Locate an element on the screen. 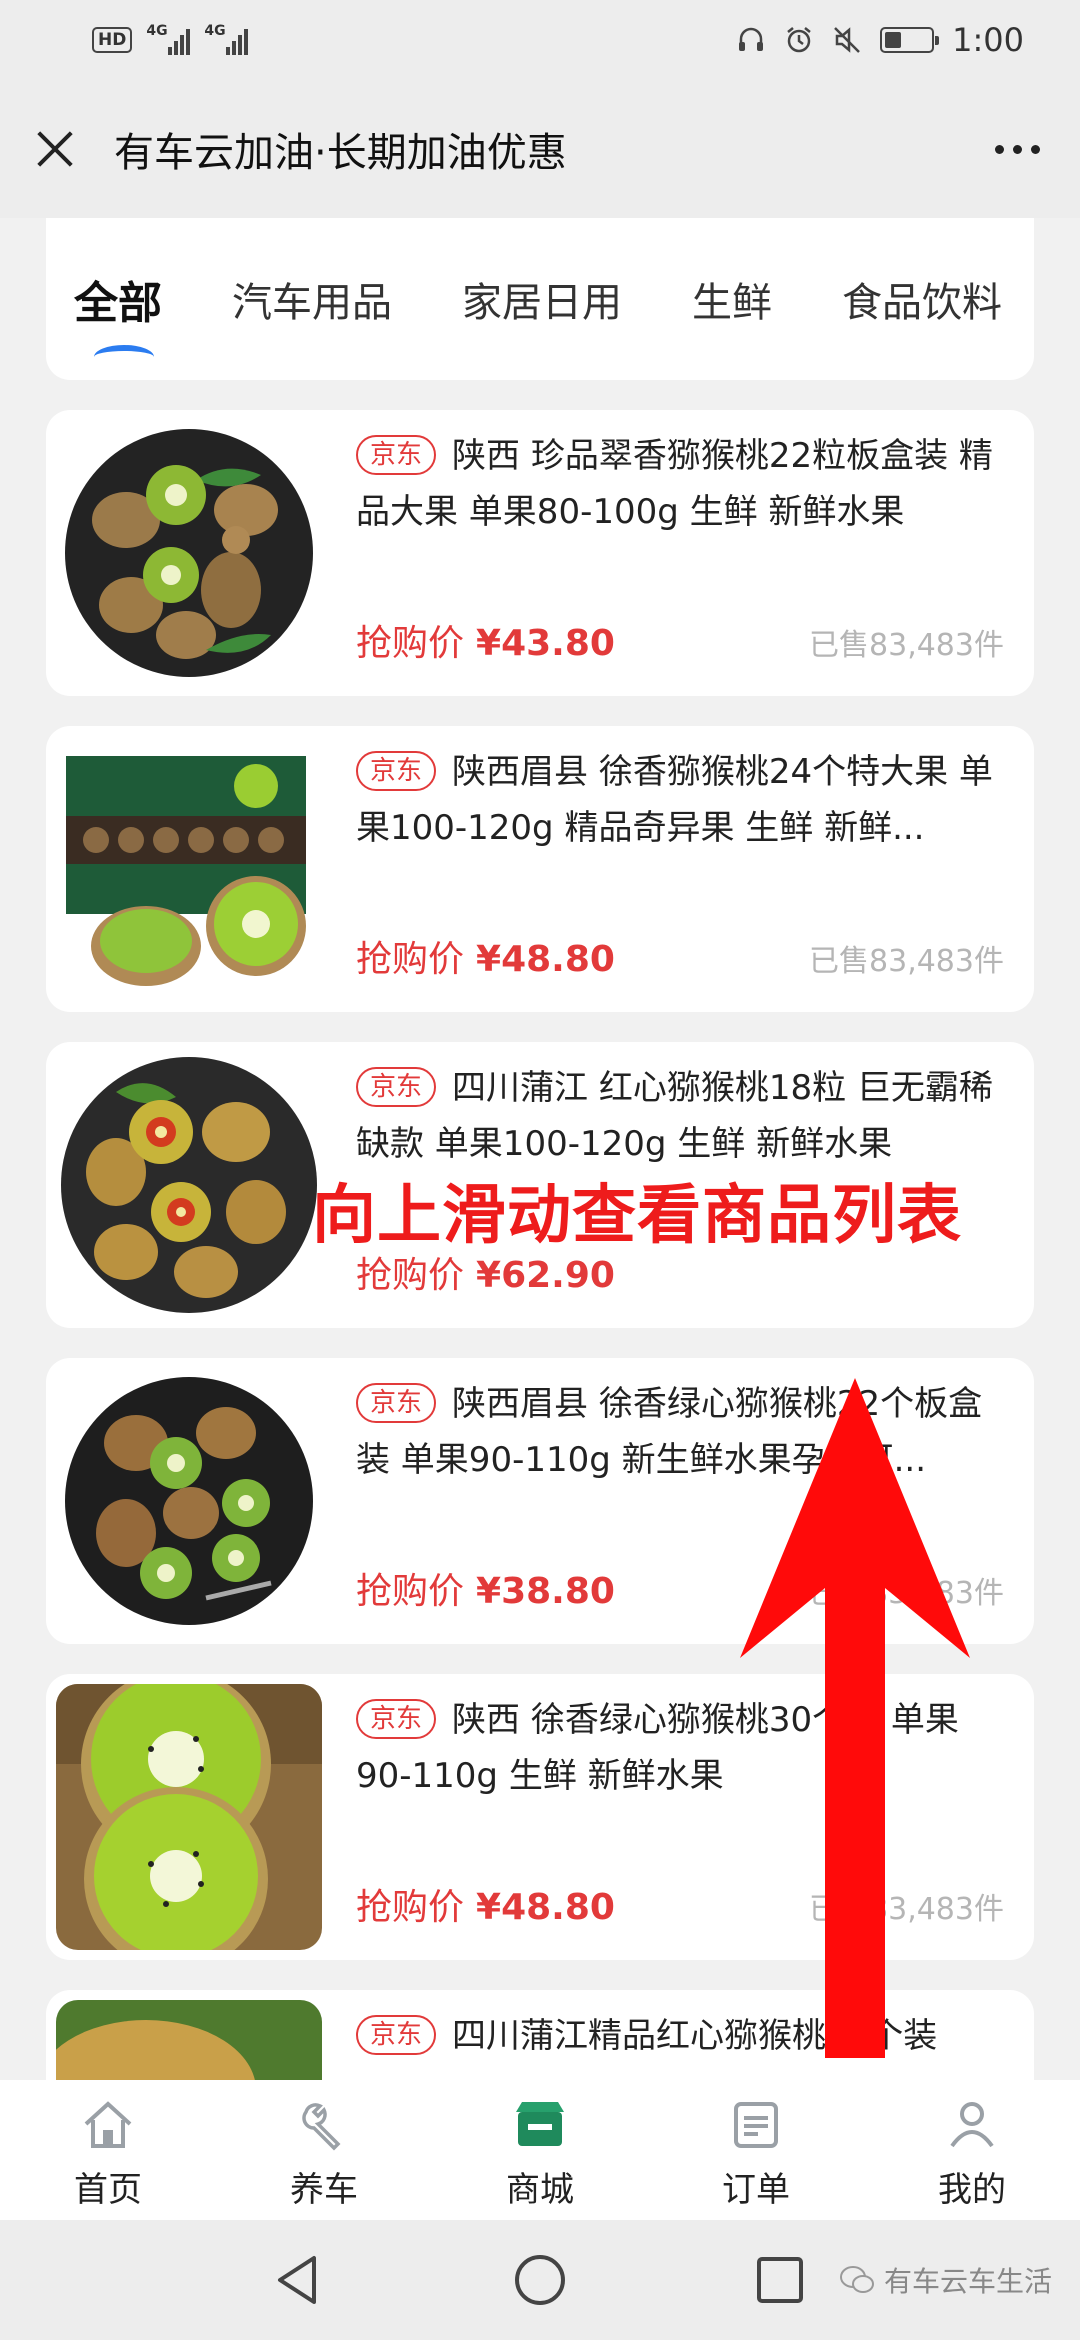  watermark: 有车云车生活 is located at coordinates (945, 2280).